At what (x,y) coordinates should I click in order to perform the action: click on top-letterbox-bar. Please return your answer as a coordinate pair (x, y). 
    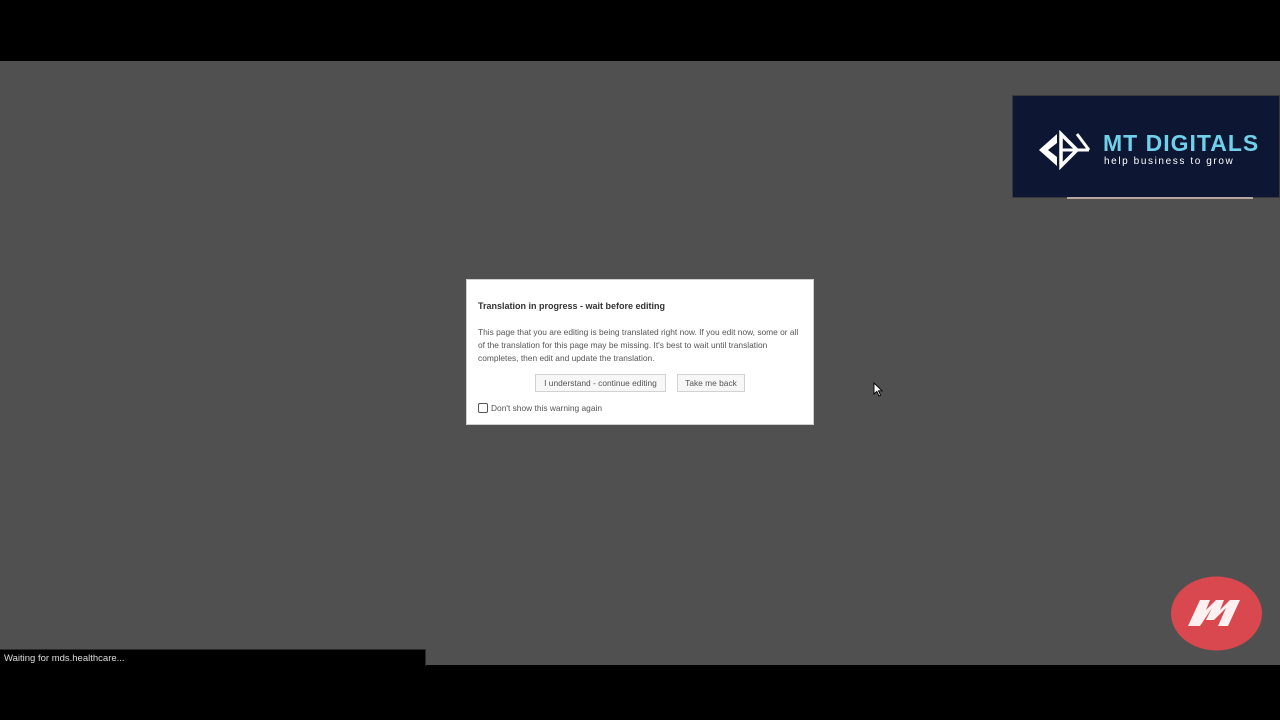
    Looking at the image, I should click on (640, 30).